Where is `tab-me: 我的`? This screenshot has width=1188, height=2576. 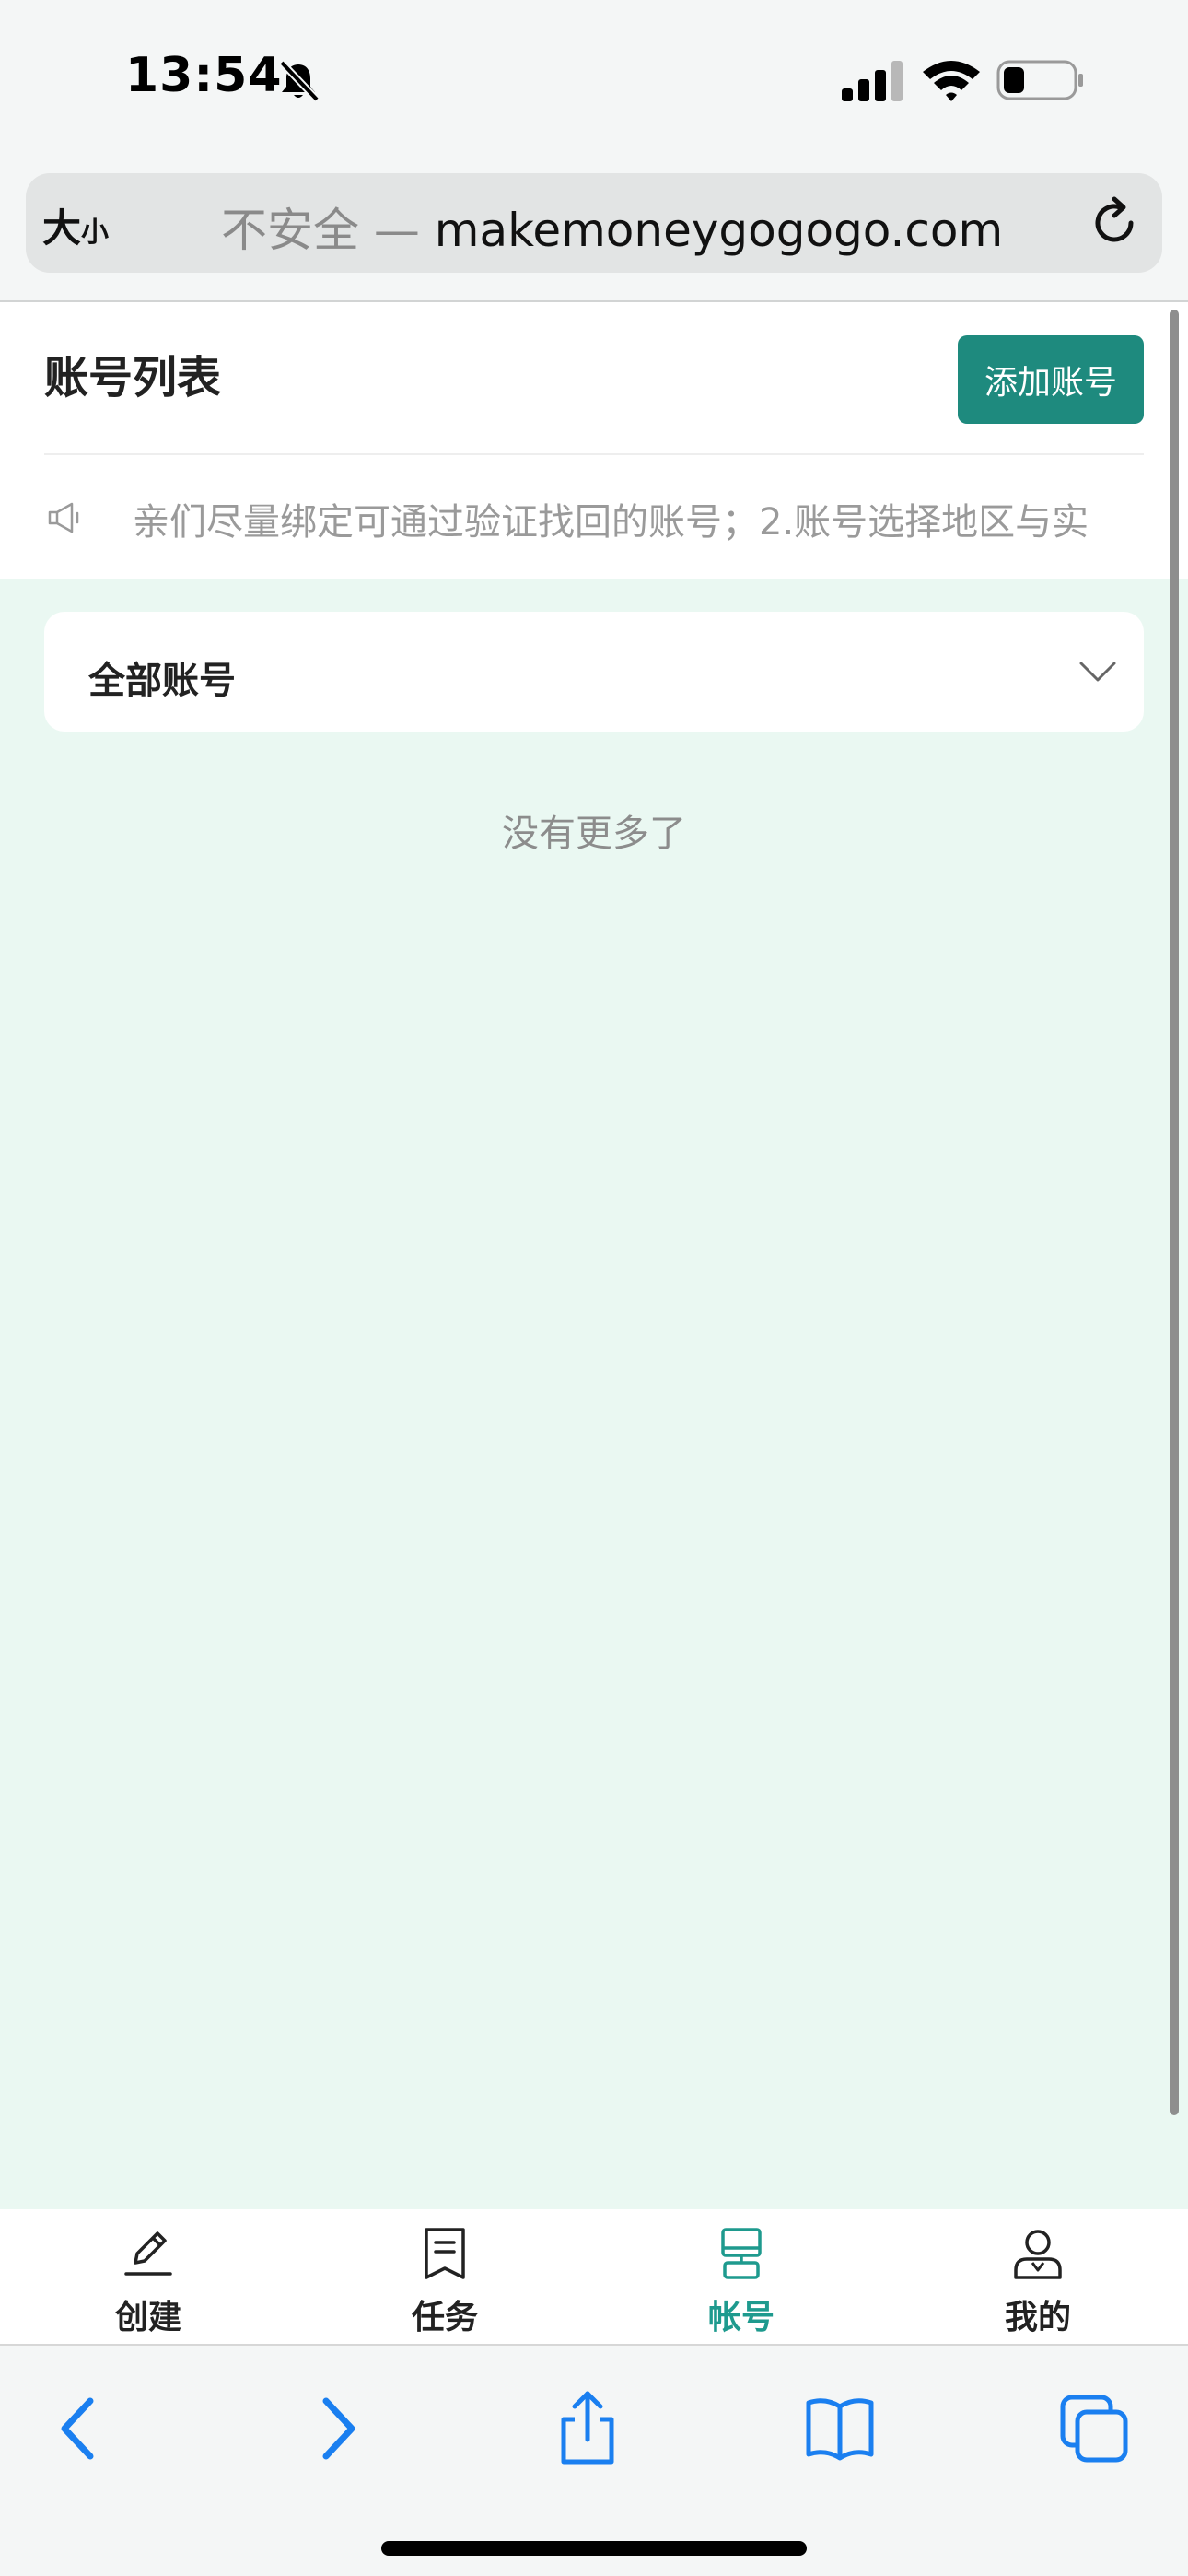 tab-me: 我的 is located at coordinates (1038, 2277).